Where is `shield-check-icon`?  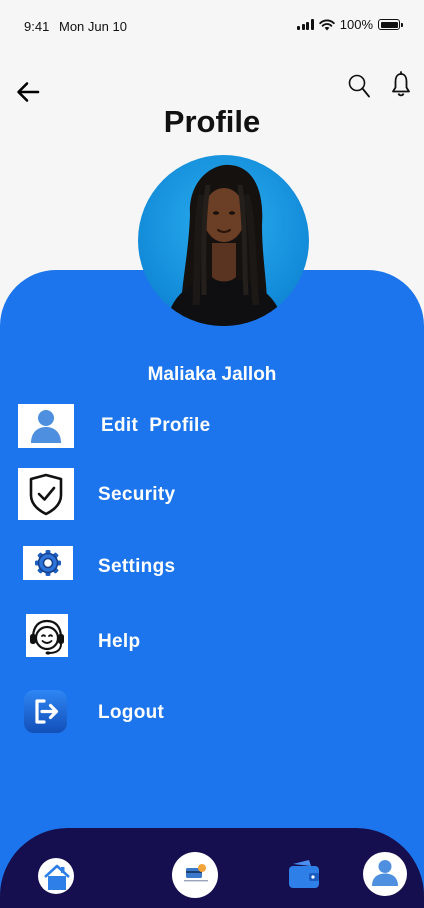
shield-check-icon is located at coordinates (46, 494).